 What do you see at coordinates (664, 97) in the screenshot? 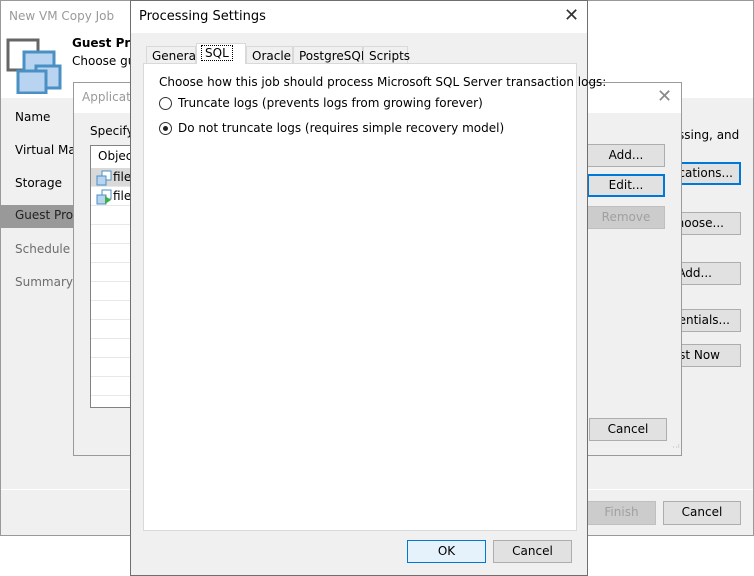
I see `app-dialog-close-icon: ✕` at bounding box center [664, 97].